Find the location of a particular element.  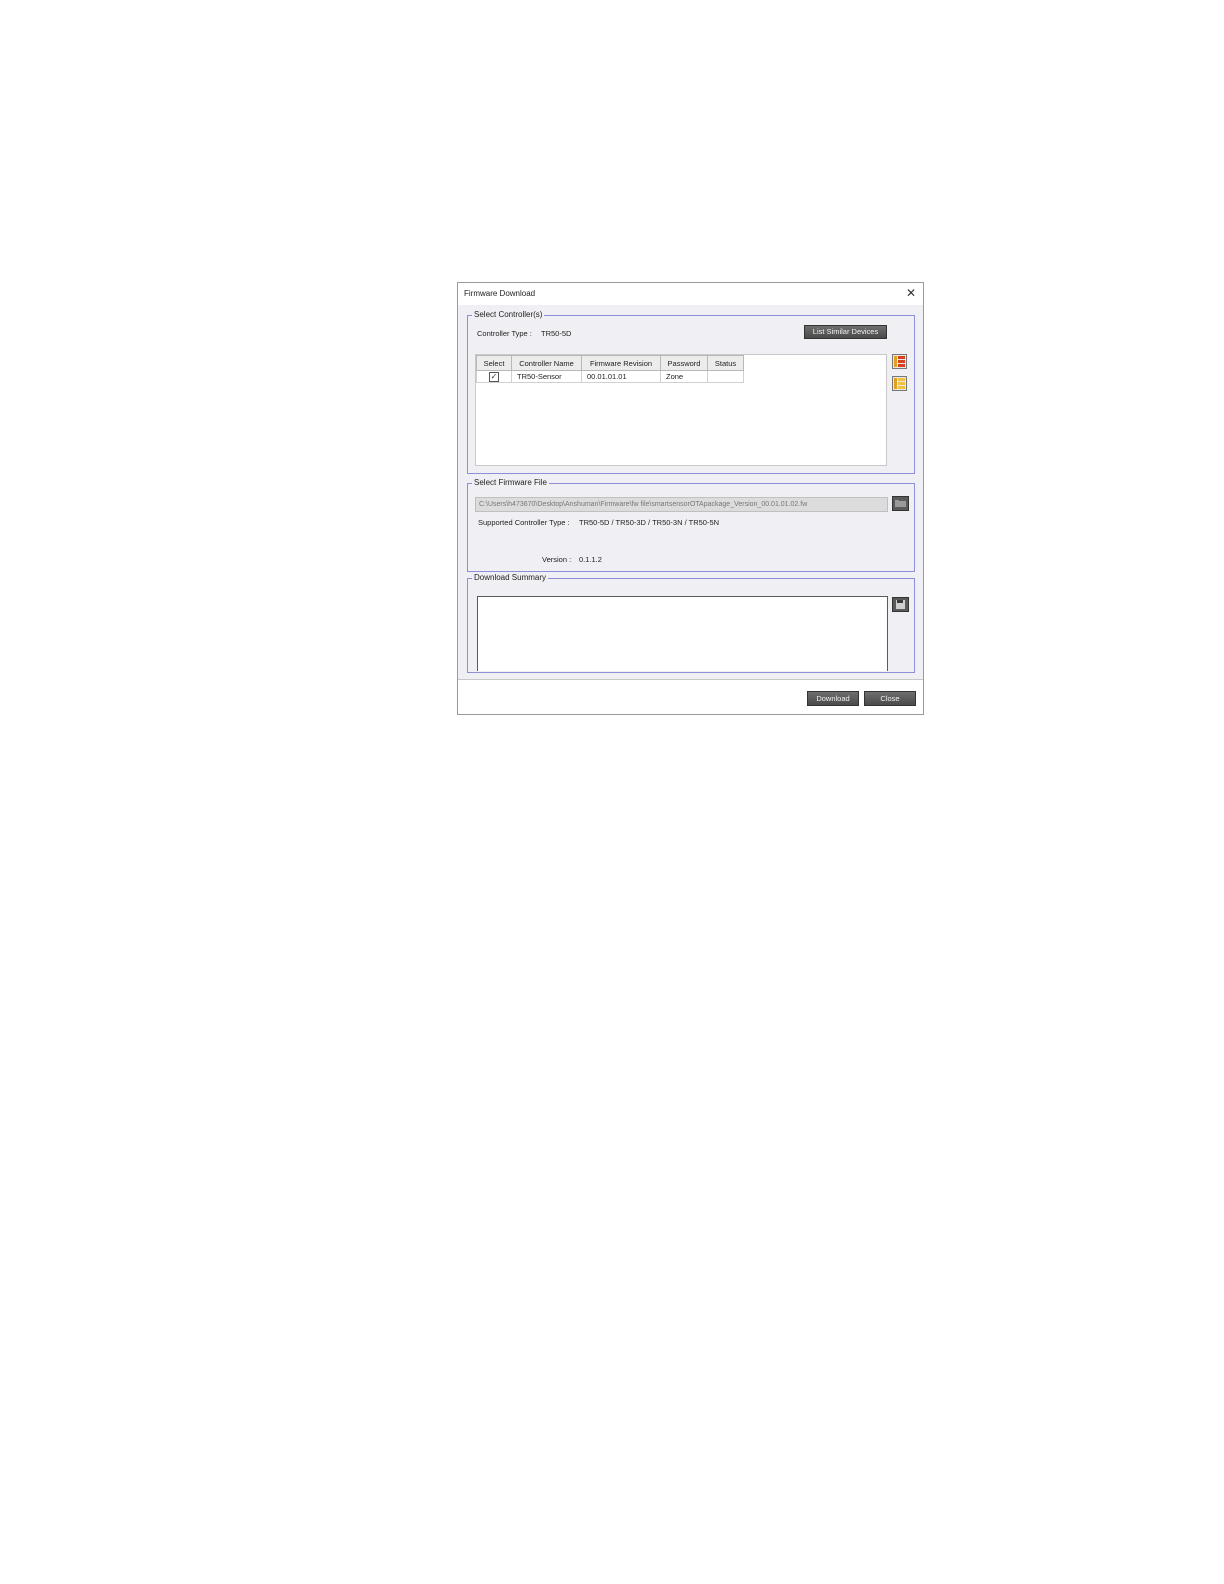

controller-name-cell: TR50-Sensor is located at coordinates (546, 376).